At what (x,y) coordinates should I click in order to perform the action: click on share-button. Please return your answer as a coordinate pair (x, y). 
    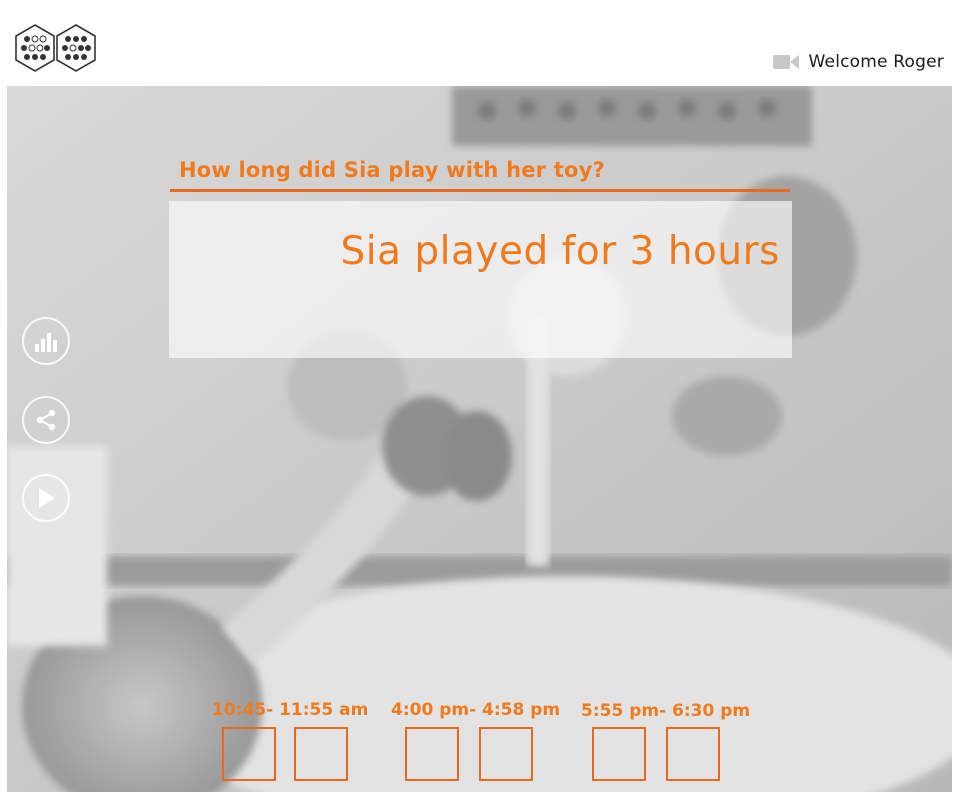
    Looking at the image, I should click on (46, 420).